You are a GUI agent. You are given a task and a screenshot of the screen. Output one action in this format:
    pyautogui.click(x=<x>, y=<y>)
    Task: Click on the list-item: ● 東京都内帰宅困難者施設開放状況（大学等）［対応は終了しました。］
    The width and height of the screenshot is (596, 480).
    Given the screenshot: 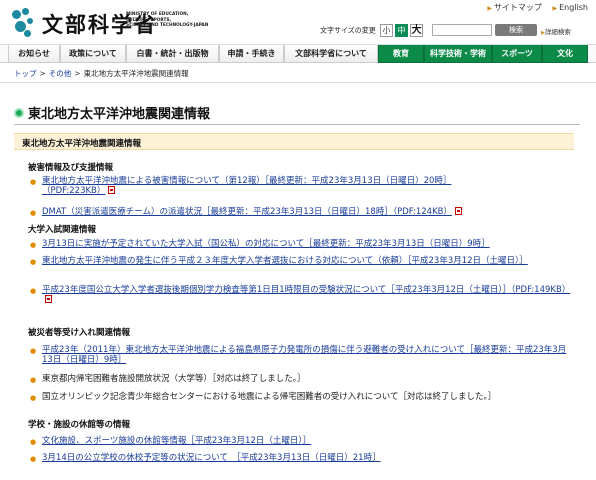 What is the action you would take?
    pyautogui.click(x=302, y=379)
    